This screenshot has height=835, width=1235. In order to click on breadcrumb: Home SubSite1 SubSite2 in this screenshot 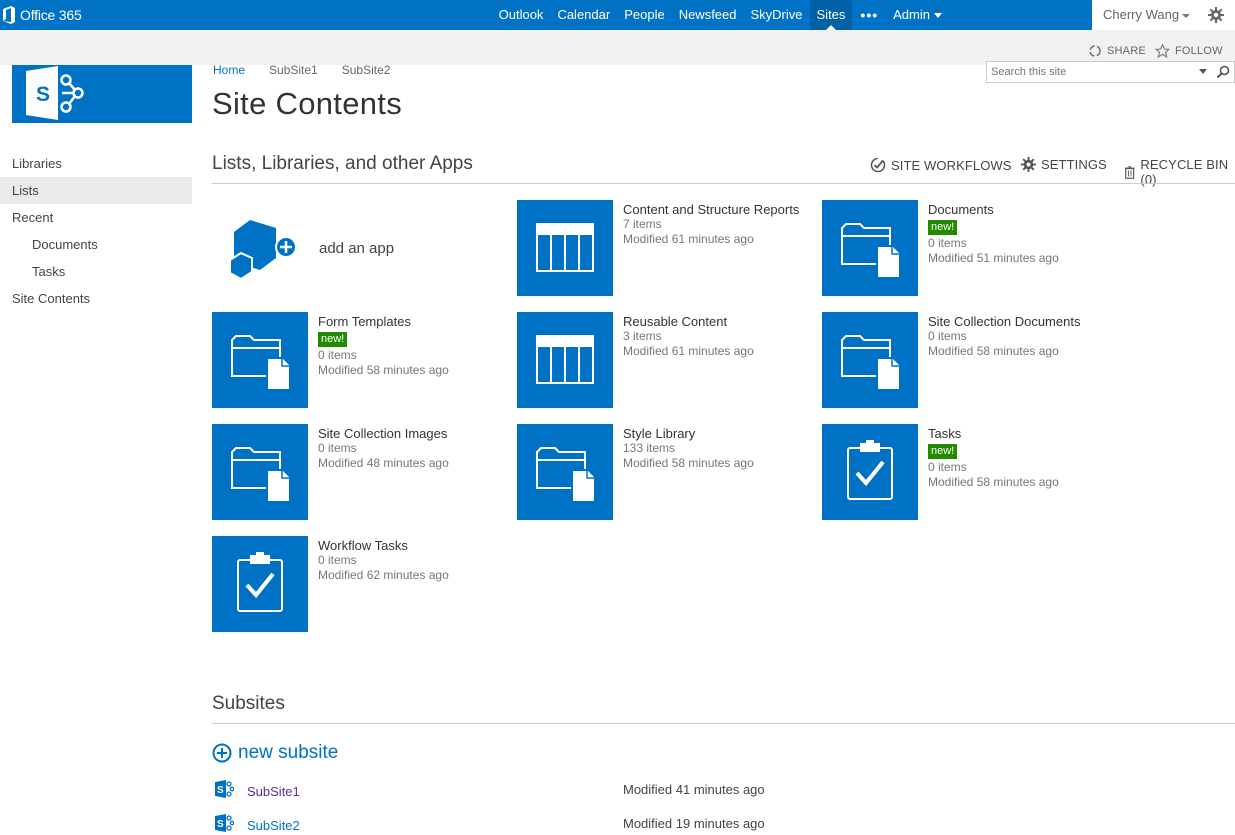, I will do `click(313, 70)`.